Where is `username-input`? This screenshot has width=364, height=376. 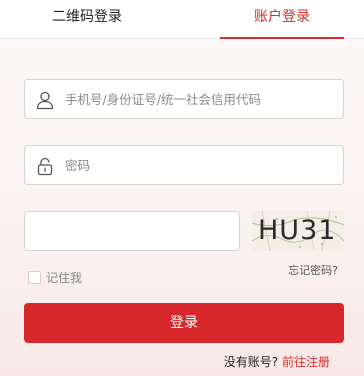 username-input is located at coordinates (200, 99).